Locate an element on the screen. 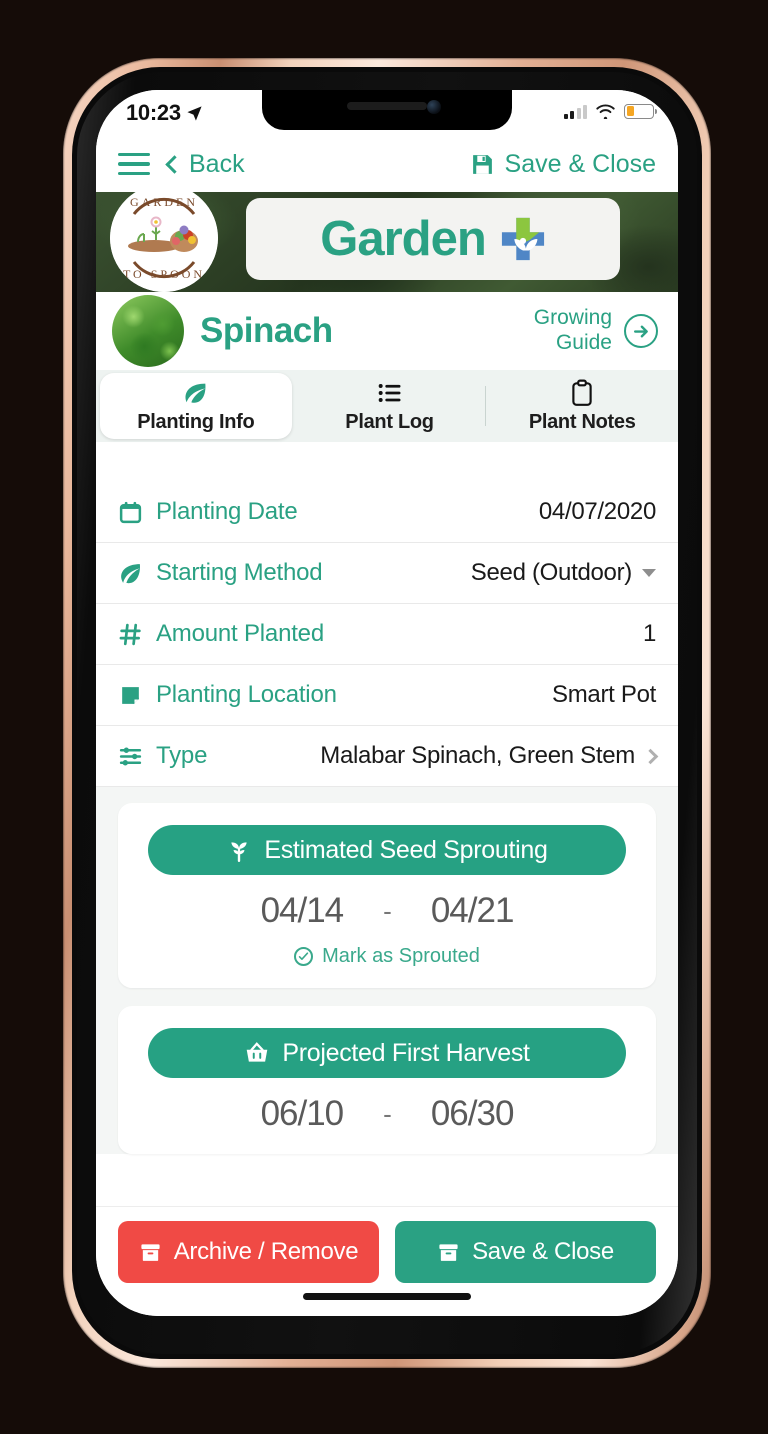 Image resolution: width=768 pixels, height=1434 pixels. field-value-text: 04/07/2020 is located at coordinates (597, 511).